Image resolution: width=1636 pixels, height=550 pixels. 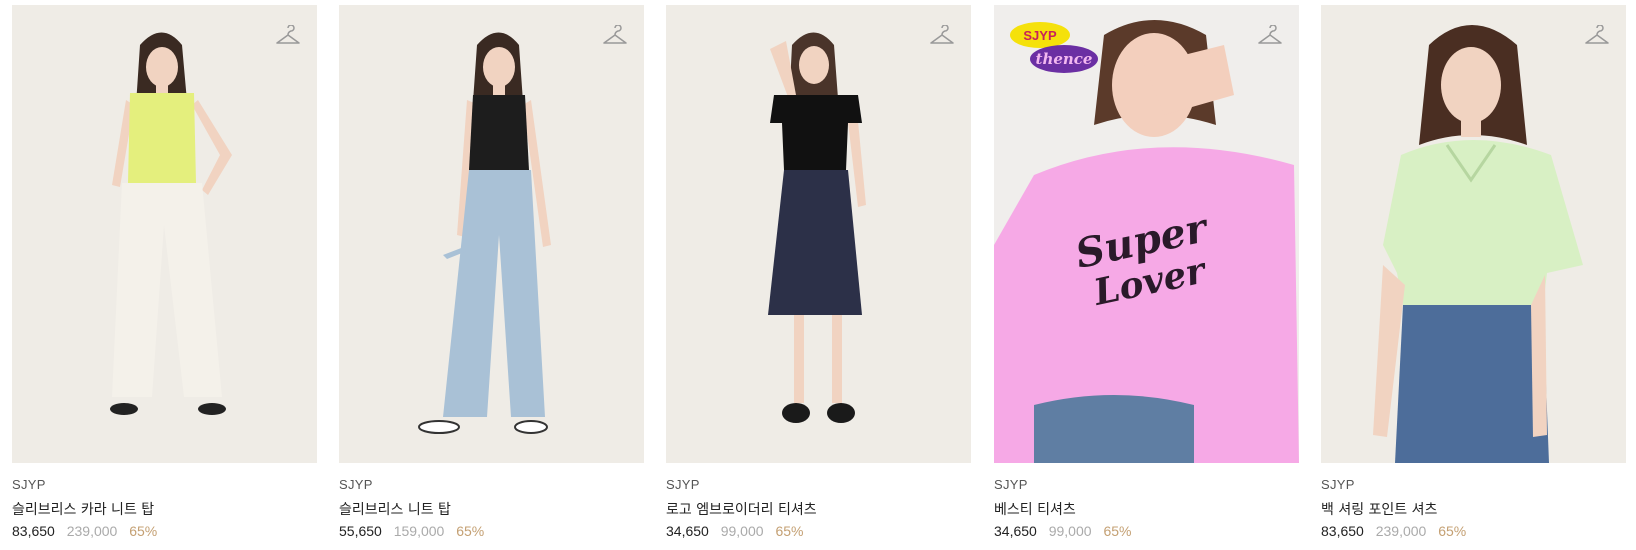 What do you see at coordinates (1035, 509) in the screenshot?
I see `product-name: 베스티 티셔츠` at bounding box center [1035, 509].